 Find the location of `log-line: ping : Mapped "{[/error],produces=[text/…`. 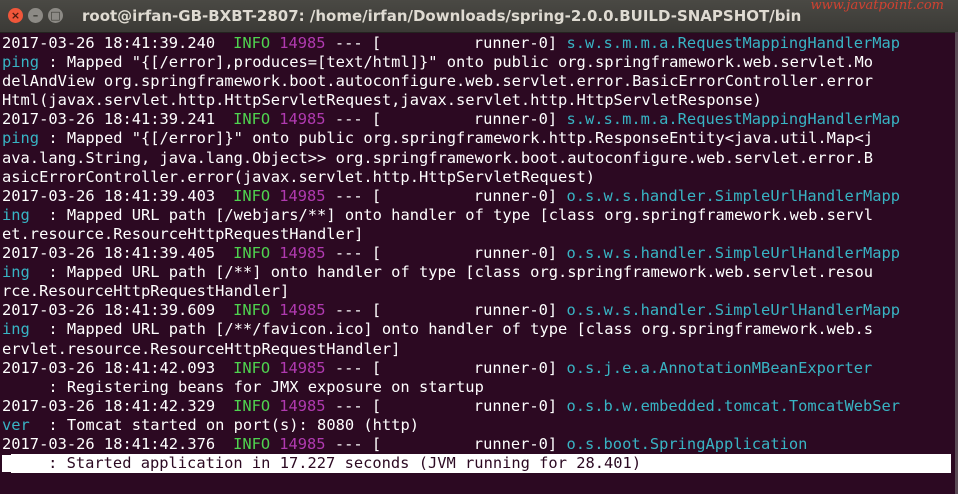

log-line: ping : Mapped "{[/error],produces=[text/… is located at coordinates (478, 62).